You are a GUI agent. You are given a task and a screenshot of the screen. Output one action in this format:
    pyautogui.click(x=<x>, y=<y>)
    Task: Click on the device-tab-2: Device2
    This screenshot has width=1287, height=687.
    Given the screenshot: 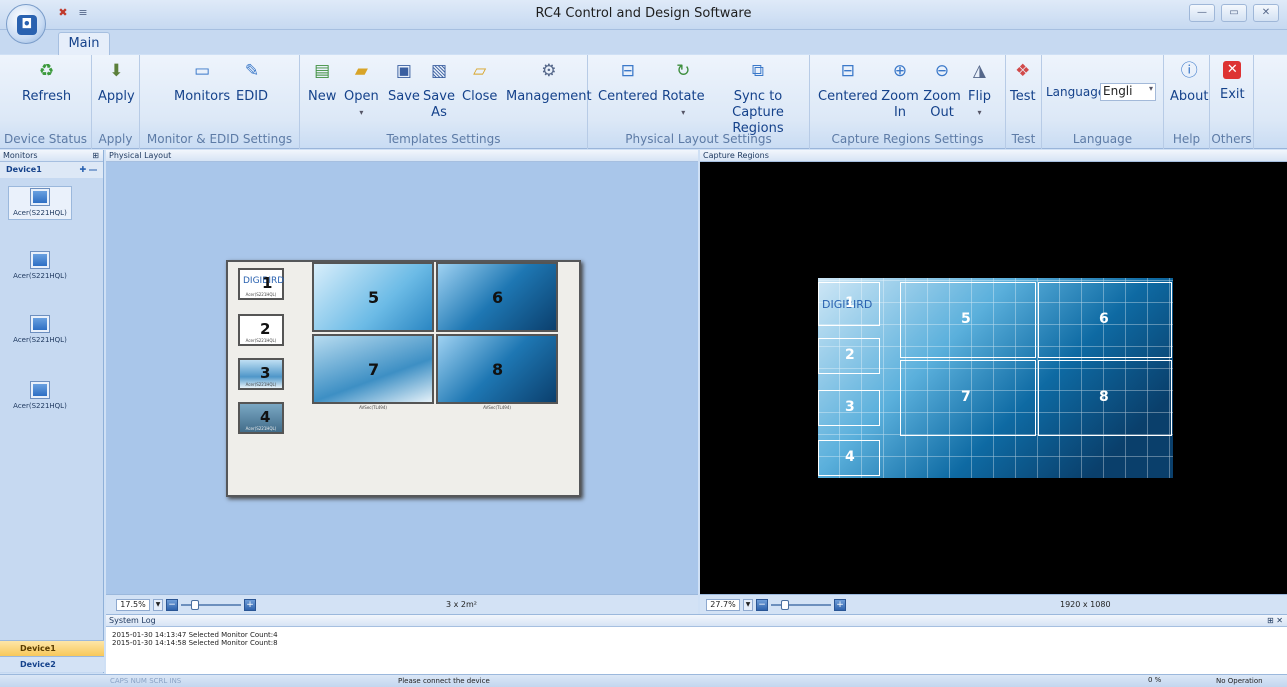 What is the action you would take?
    pyautogui.click(x=52, y=664)
    